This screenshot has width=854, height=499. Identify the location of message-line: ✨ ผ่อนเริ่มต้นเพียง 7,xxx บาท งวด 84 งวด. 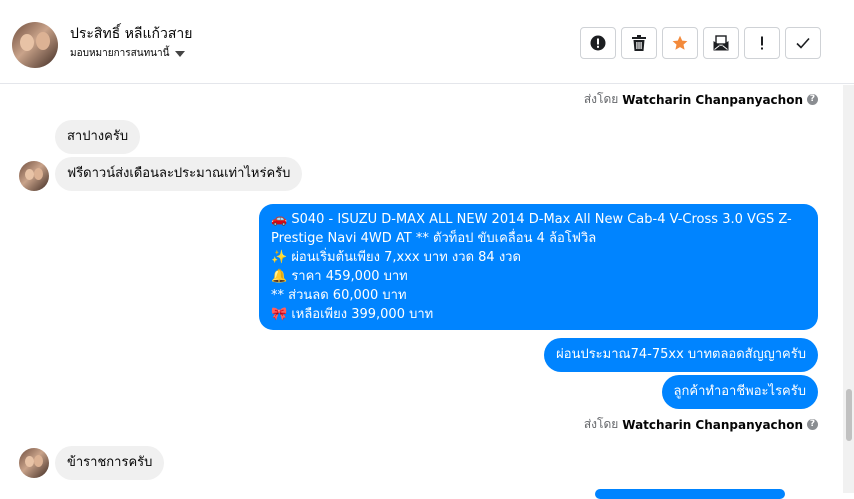
(396, 257).